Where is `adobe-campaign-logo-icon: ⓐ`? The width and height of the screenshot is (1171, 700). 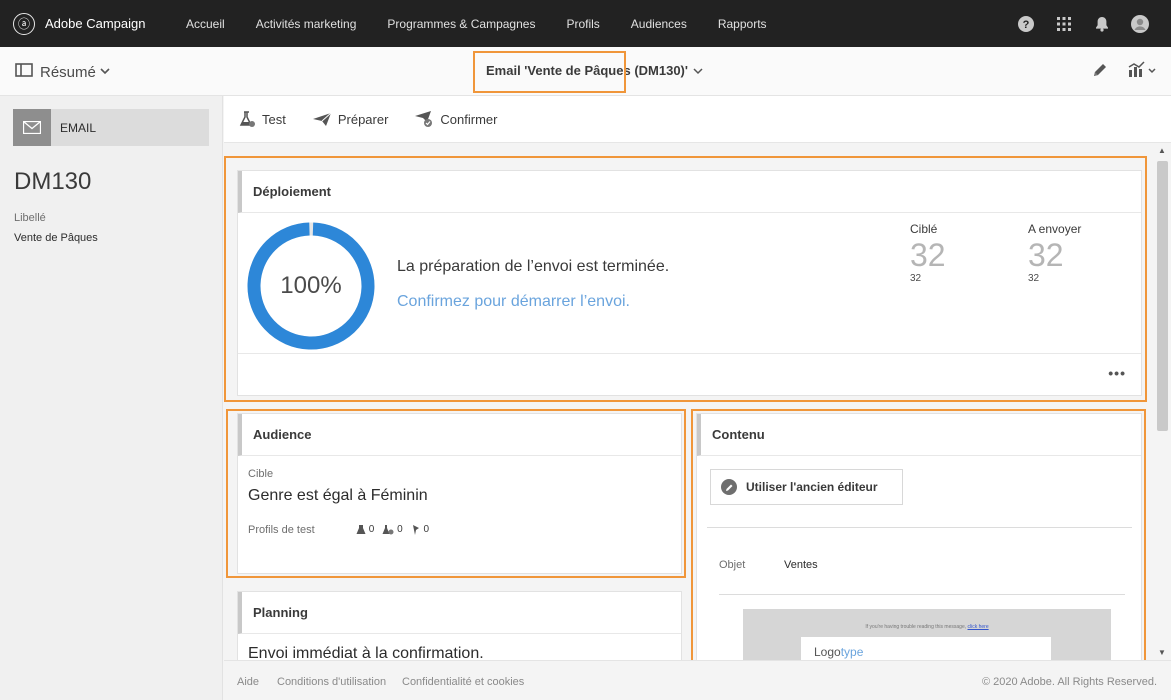
adobe-campaign-logo-icon: ⓐ is located at coordinates (24, 23).